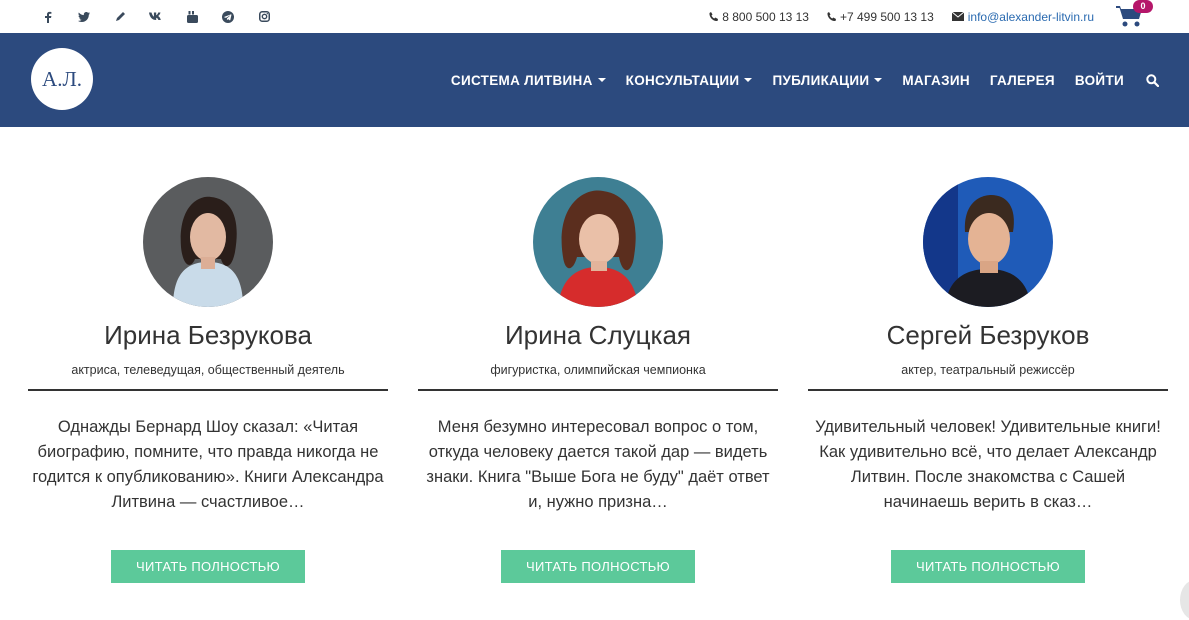 The height and width of the screenshot is (620, 1189). I want to click on social-links, so click(156, 16).